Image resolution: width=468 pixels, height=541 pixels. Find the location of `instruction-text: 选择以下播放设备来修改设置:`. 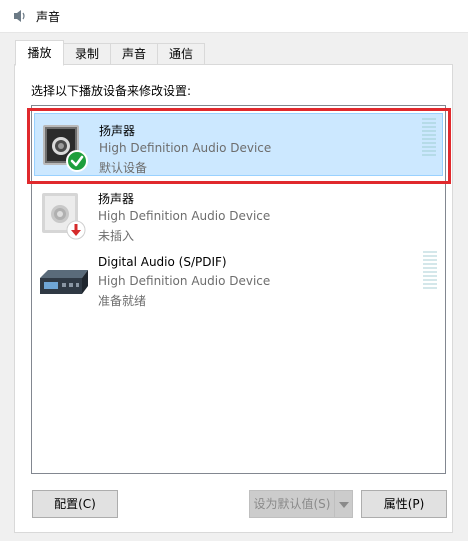

instruction-text: 选择以下播放设备来修改设置: is located at coordinates (111, 91).